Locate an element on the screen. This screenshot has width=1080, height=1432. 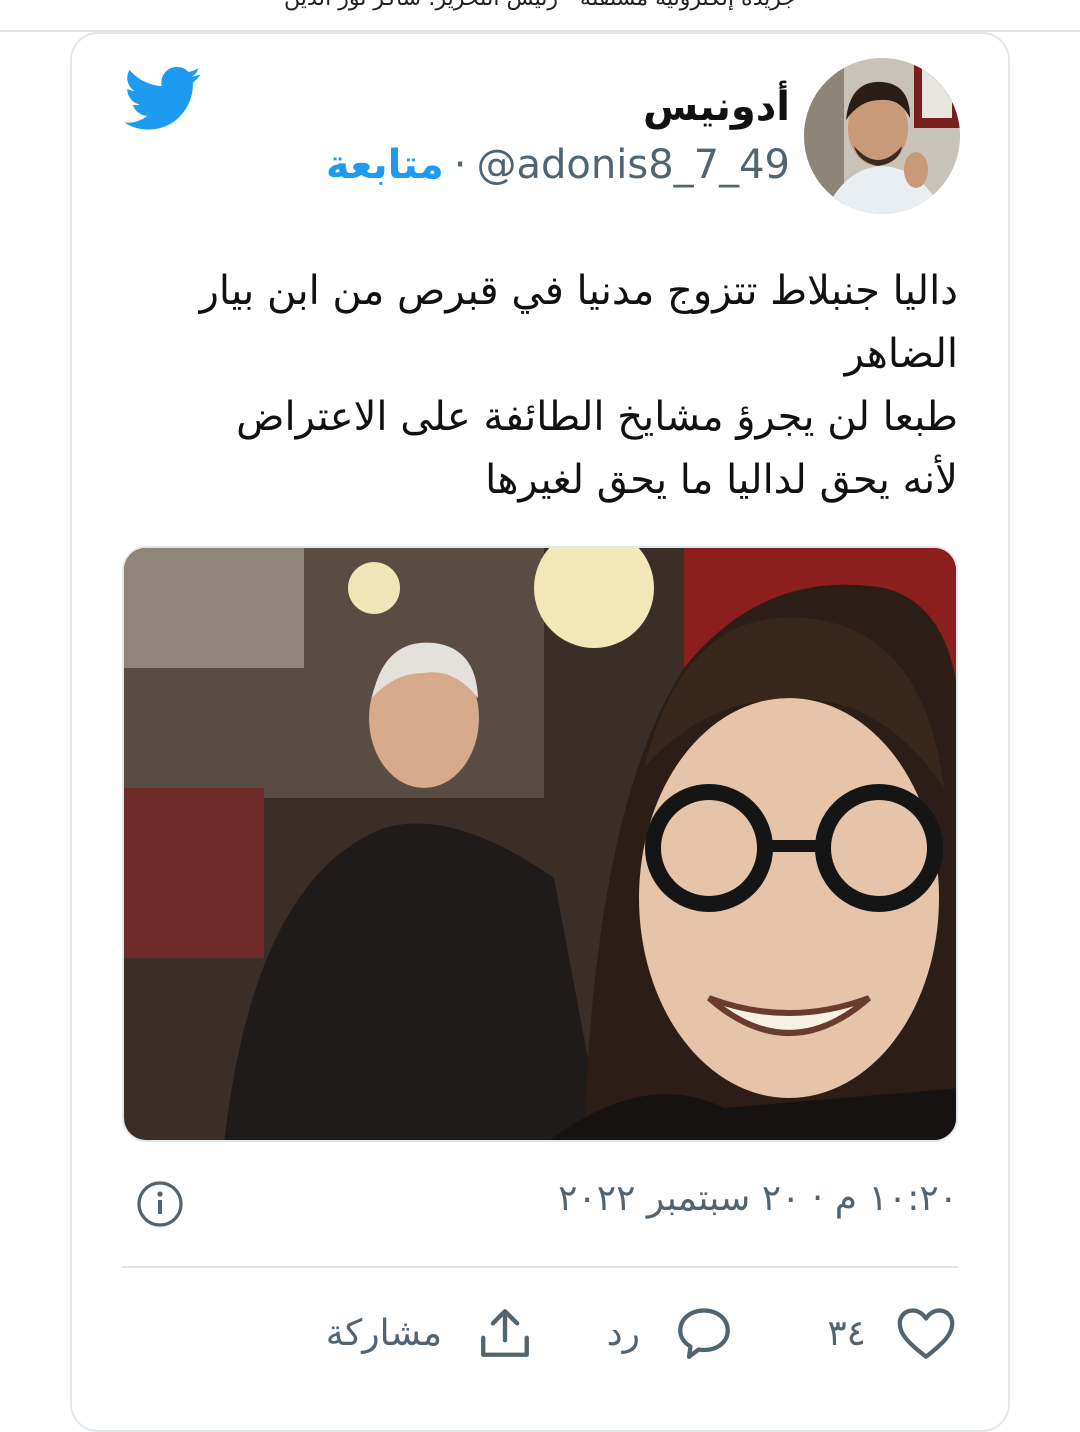
share-upload-icon is located at coordinates (505, 1333).